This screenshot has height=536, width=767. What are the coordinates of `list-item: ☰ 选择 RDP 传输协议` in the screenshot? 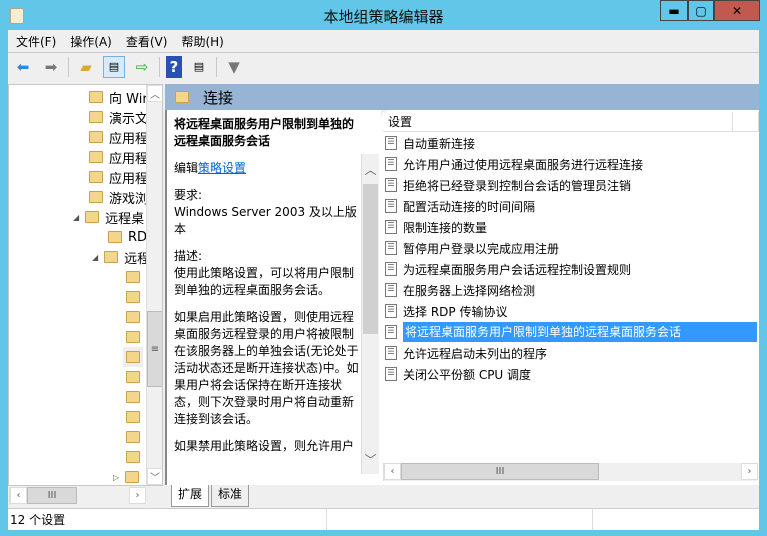 It's located at (571, 311).